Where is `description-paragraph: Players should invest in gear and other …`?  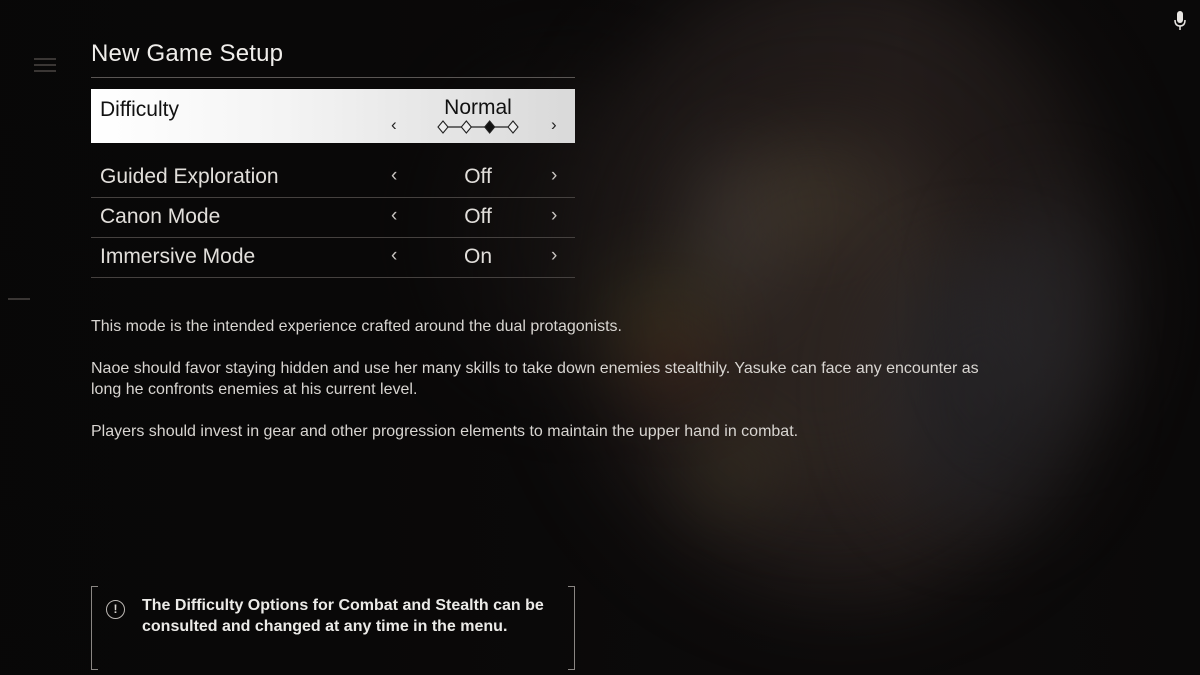 description-paragraph: Players should invest in gear and other … is located at coordinates (445, 431).